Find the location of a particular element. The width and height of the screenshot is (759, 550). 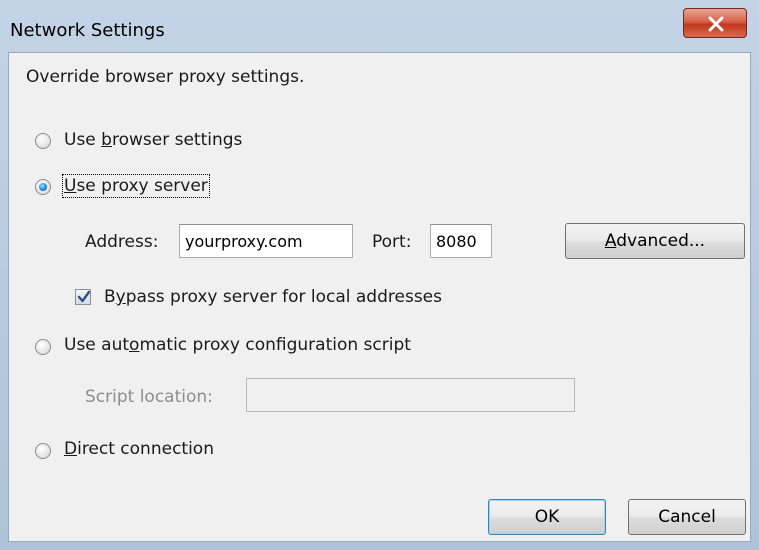

port-label: Port: is located at coordinates (392, 242).